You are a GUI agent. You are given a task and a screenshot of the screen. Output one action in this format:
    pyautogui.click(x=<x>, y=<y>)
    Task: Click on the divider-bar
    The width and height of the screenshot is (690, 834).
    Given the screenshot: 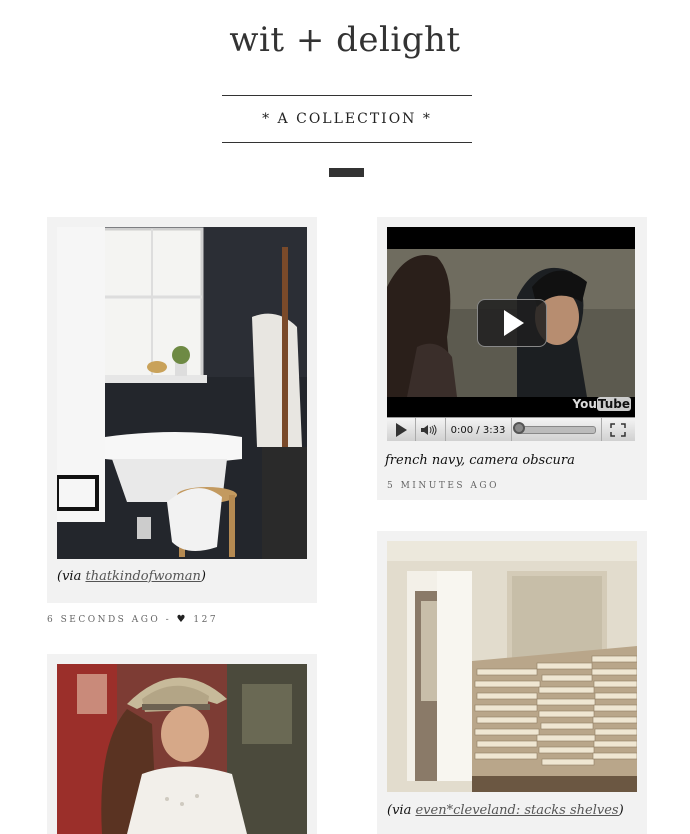 What is the action you would take?
    pyautogui.click(x=346, y=172)
    